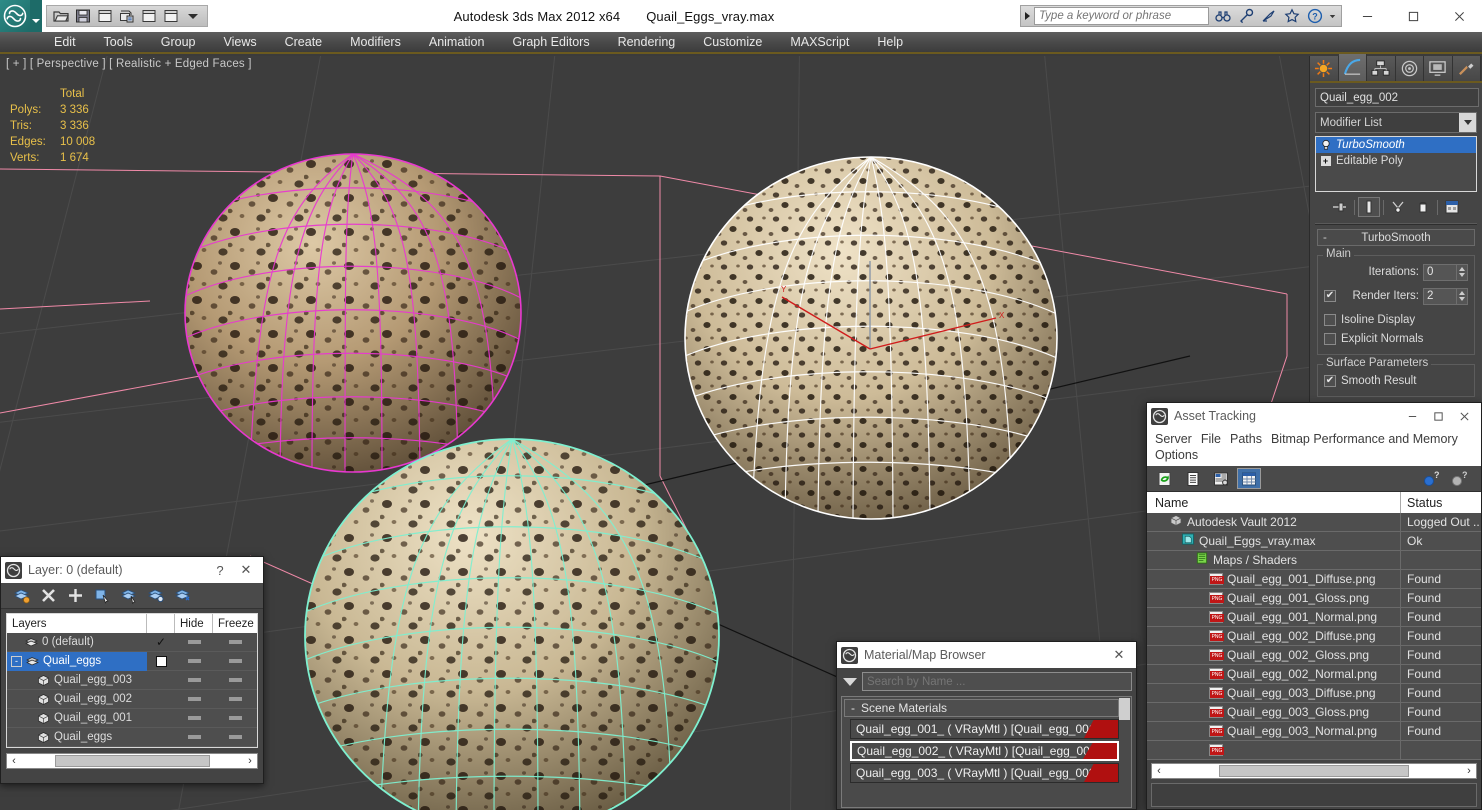 The image size is (1482, 810). Describe the element at coordinates (220, 570) in the screenshot. I see `help-button: ?` at that location.